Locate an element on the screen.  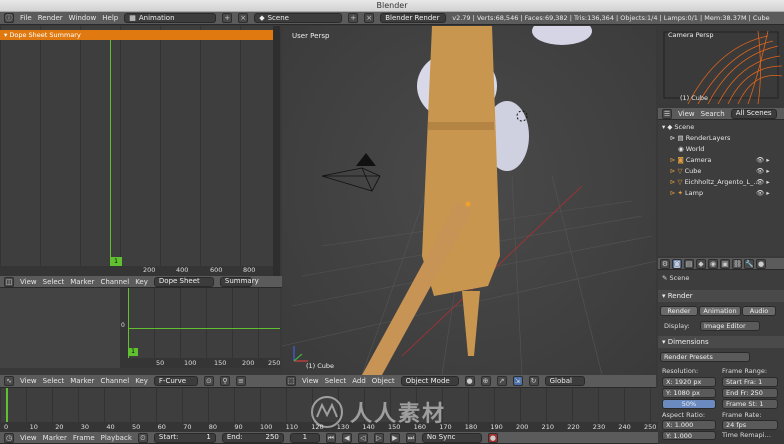
add-scene-icon: + is located at coordinates (353, 18).